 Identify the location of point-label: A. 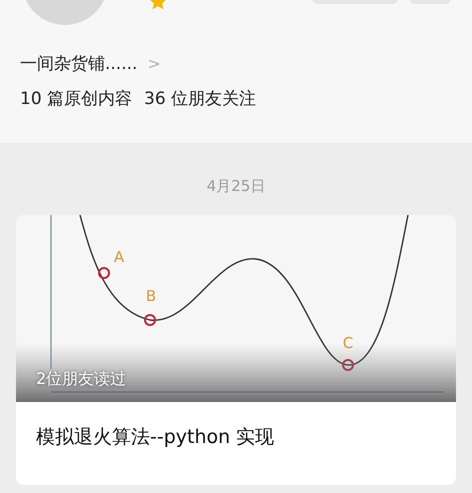
(119, 257).